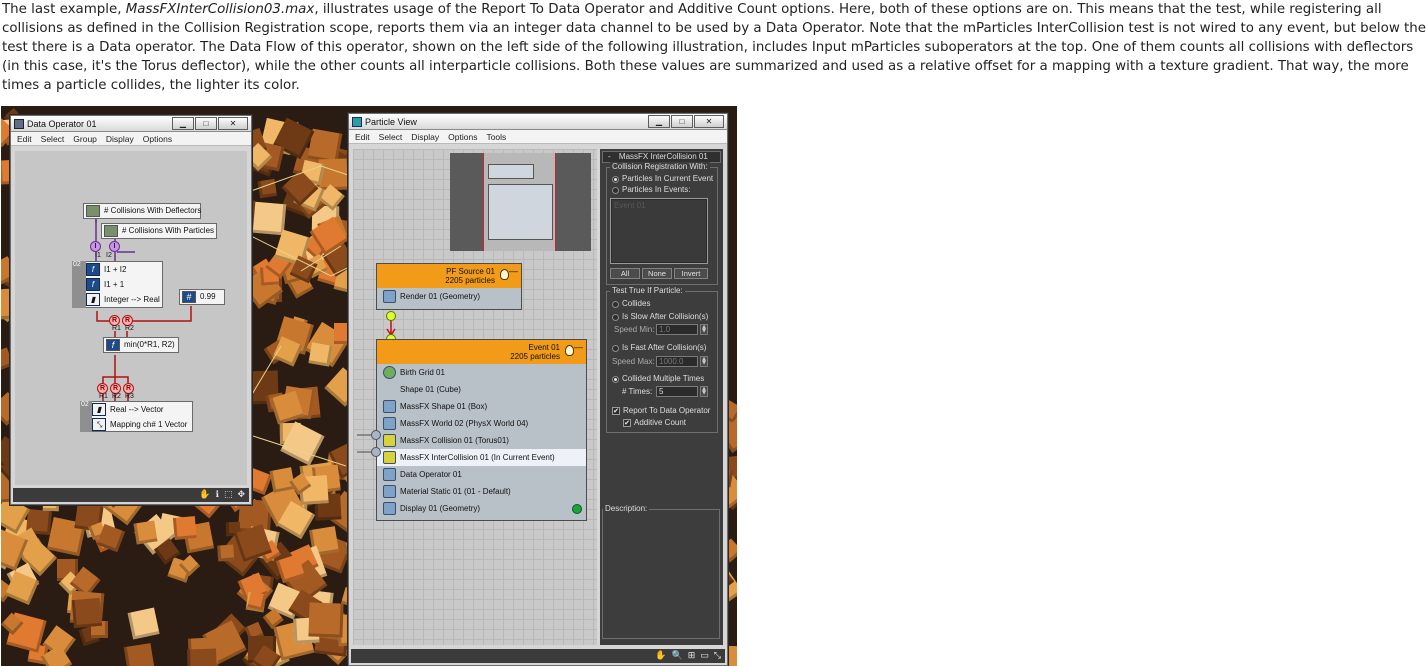 The width and height of the screenshot is (1427, 666). What do you see at coordinates (630, 205) in the screenshot?
I see `events-list-item: Event 01` at bounding box center [630, 205].